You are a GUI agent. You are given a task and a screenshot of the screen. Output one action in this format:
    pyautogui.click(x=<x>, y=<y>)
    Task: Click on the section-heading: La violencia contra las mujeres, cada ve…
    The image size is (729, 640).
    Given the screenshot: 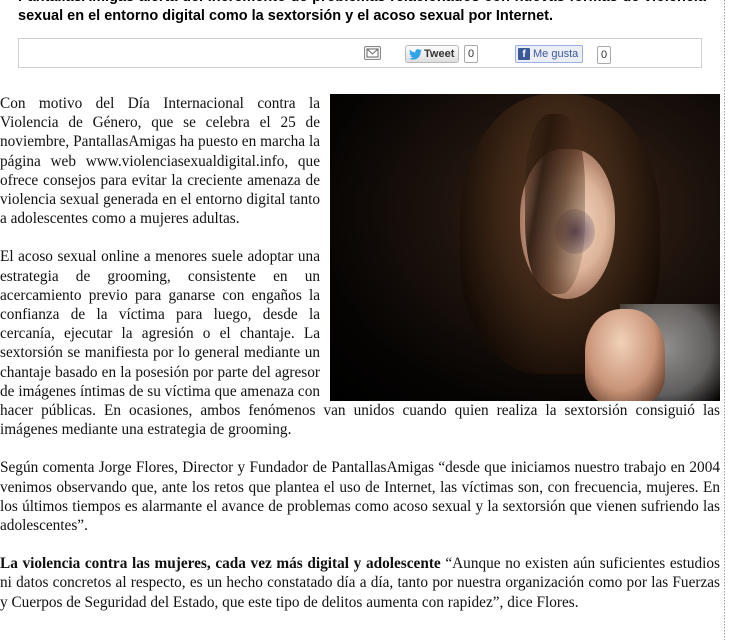 What is the action you would take?
    pyautogui.click(x=220, y=564)
    